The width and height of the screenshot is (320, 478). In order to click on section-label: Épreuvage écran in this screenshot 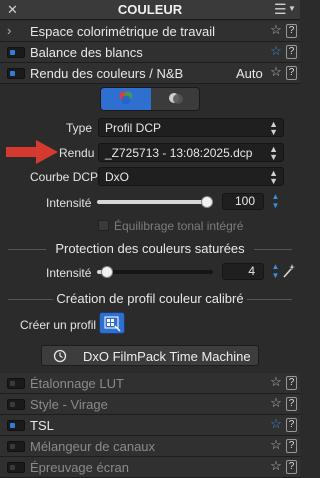, I will do `click(80, 467)`.